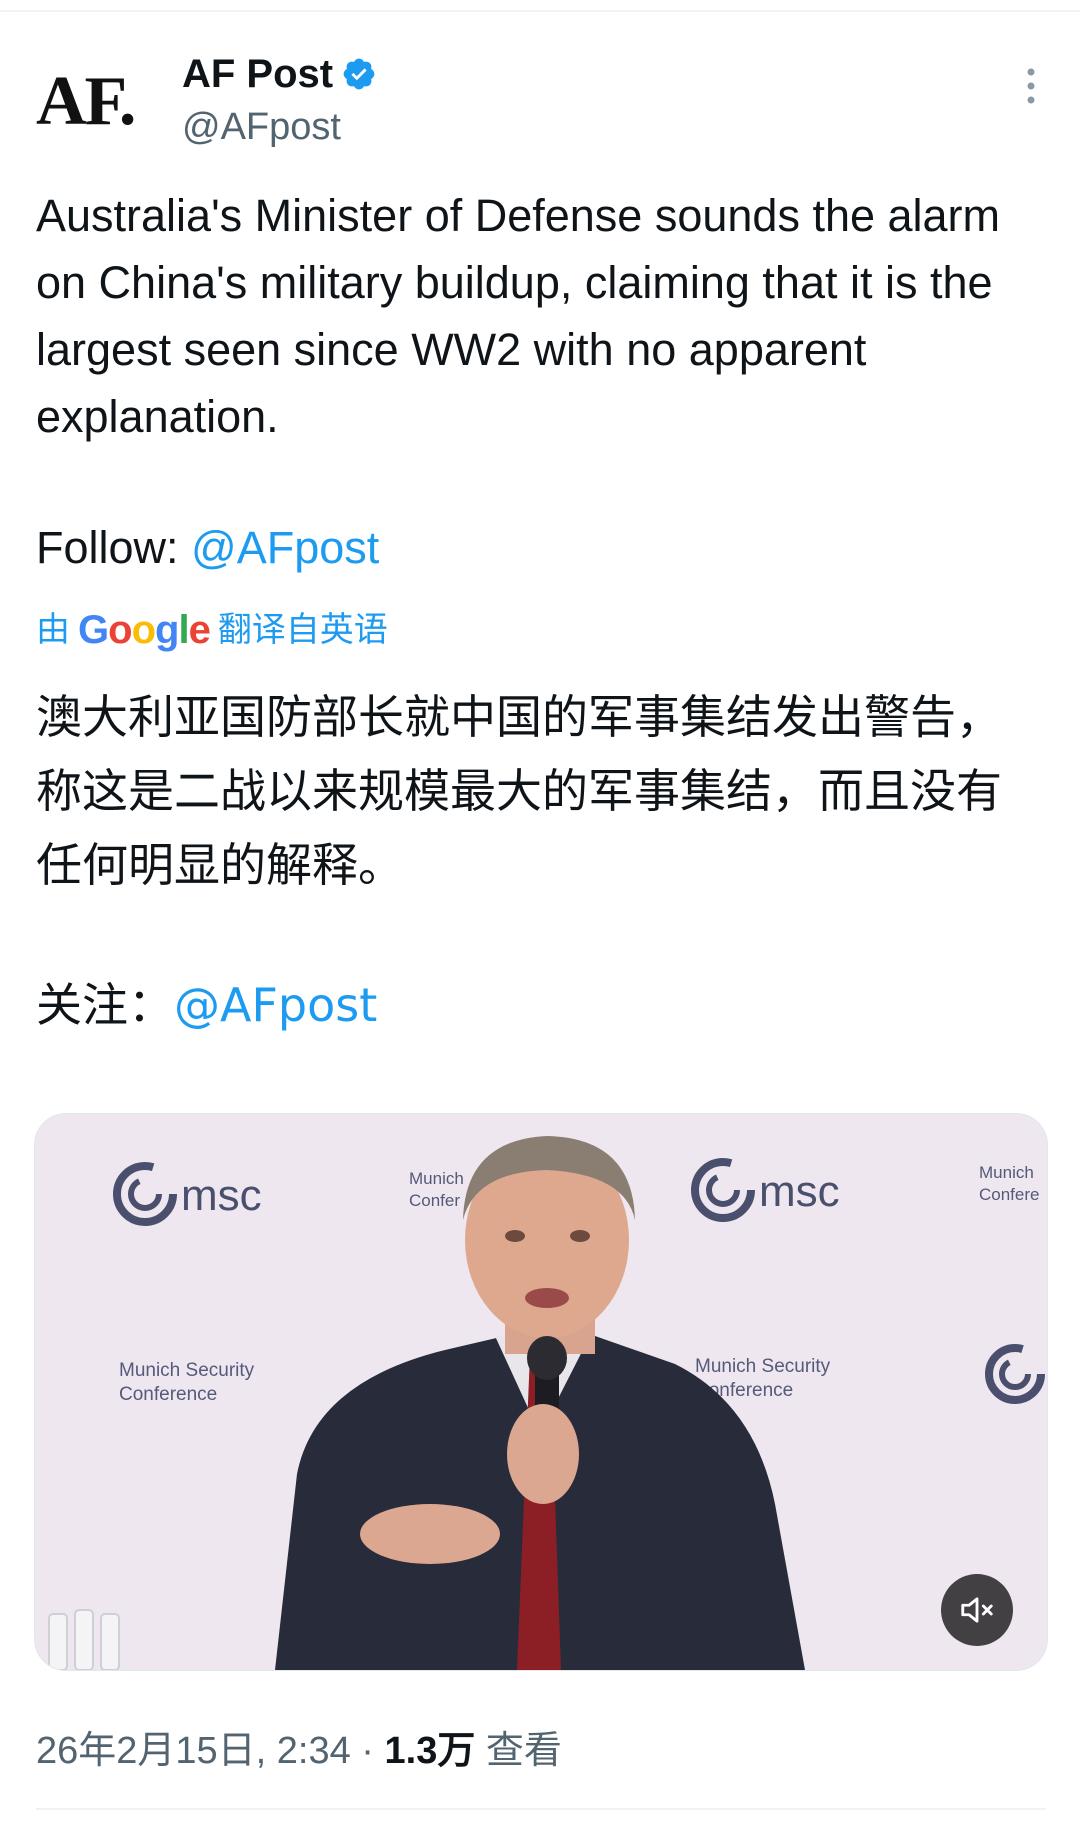  I want to click on top-divider, so click(540, 11).